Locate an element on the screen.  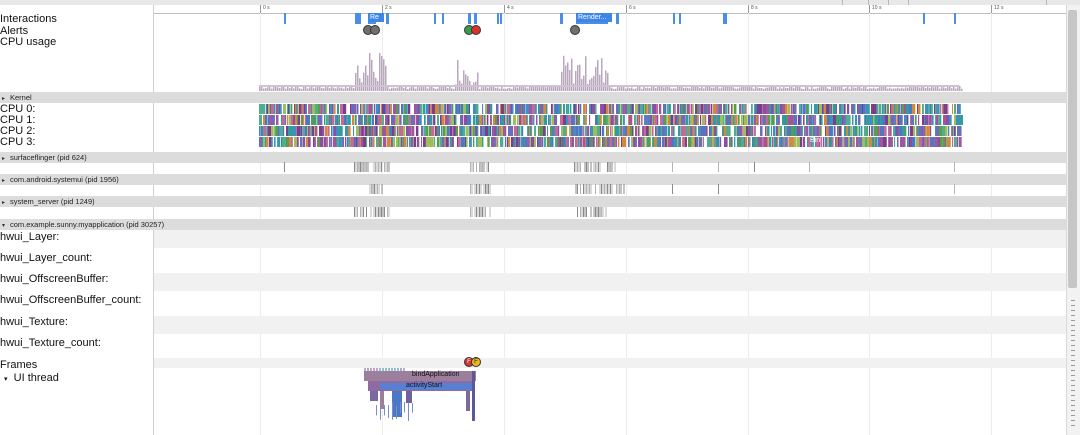
process-thread-strips is located at coordinates (610, 190).